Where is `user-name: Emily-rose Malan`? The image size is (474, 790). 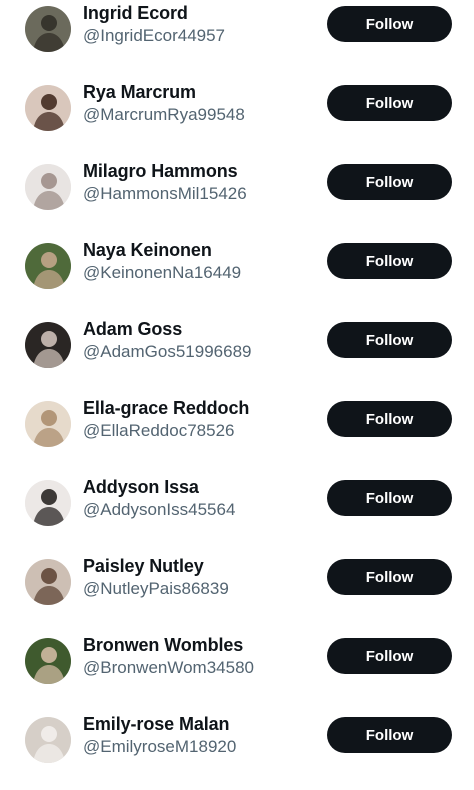
user-name: Emily-rose Malan is located at coordinates (156, 724).